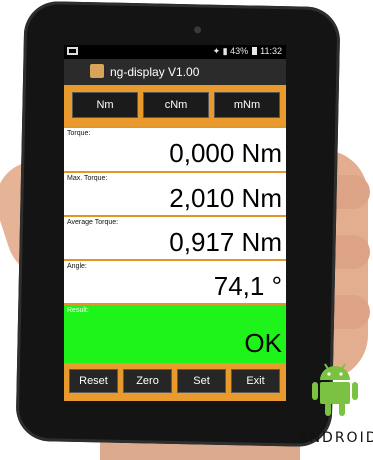  I want to click on app-title-bar: ng-display V1.00, so click(175, 72).